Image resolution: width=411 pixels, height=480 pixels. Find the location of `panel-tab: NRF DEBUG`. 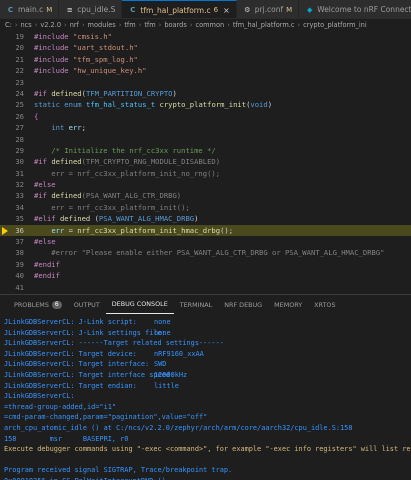

panel-tab: NRF DEBUG is located at coordinates (243, 304).